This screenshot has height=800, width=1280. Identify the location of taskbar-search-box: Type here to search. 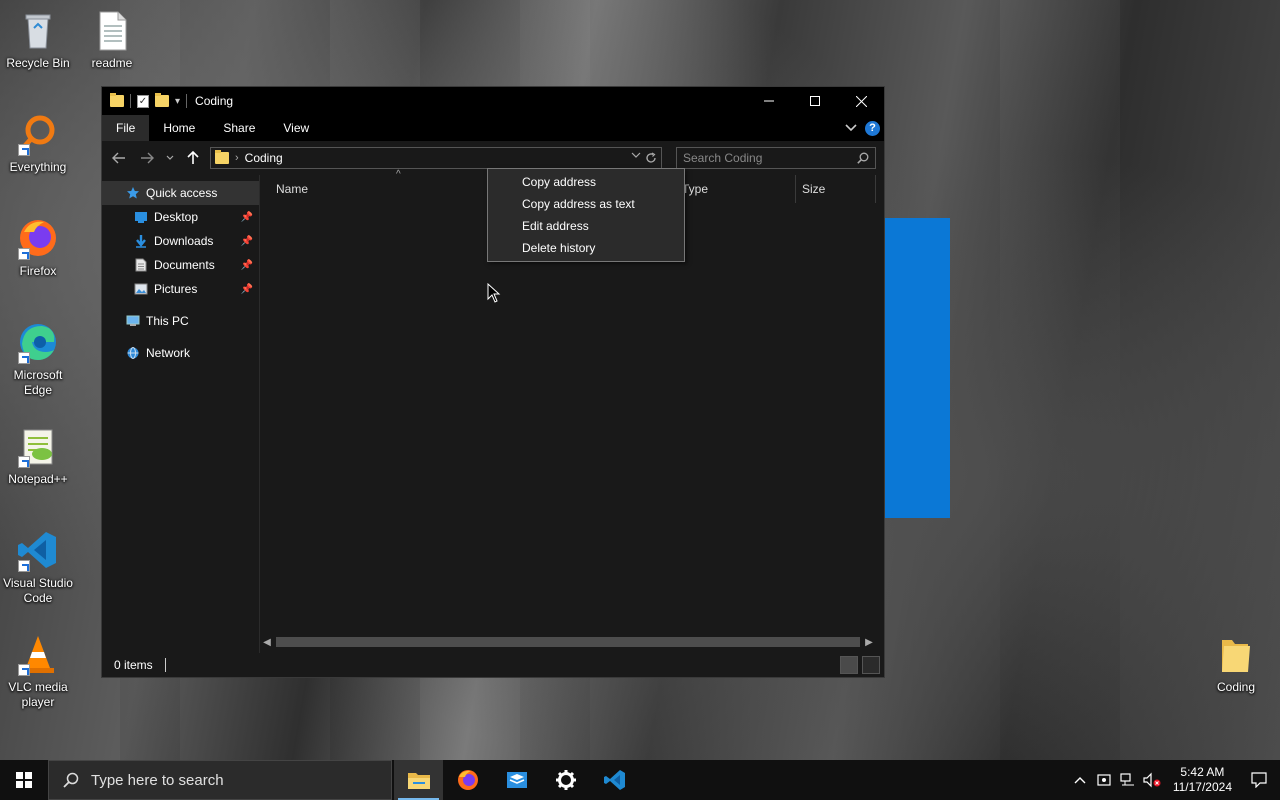
(220, 780).